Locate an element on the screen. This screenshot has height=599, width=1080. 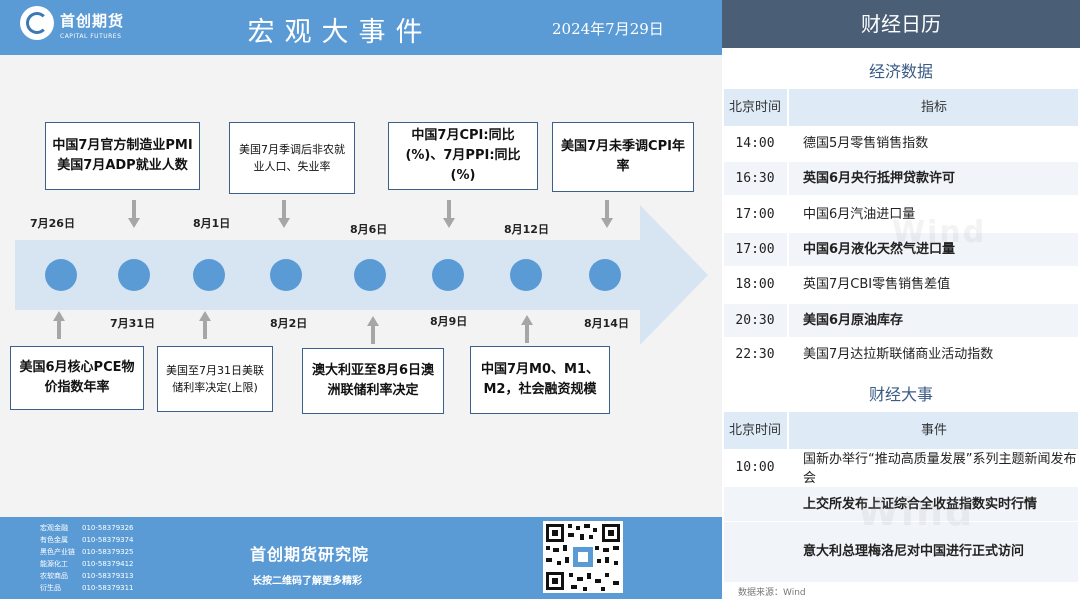
event-box: 美国7月未季调CPI年率 is located at coordinates (623, 157).